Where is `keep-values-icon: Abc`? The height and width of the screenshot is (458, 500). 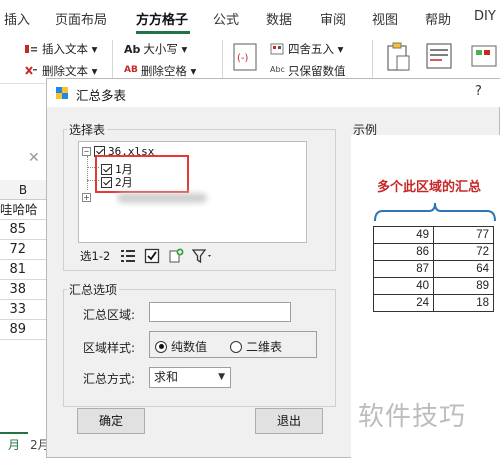
keep-values-icon: Abc is located at coordinates (277, 69).